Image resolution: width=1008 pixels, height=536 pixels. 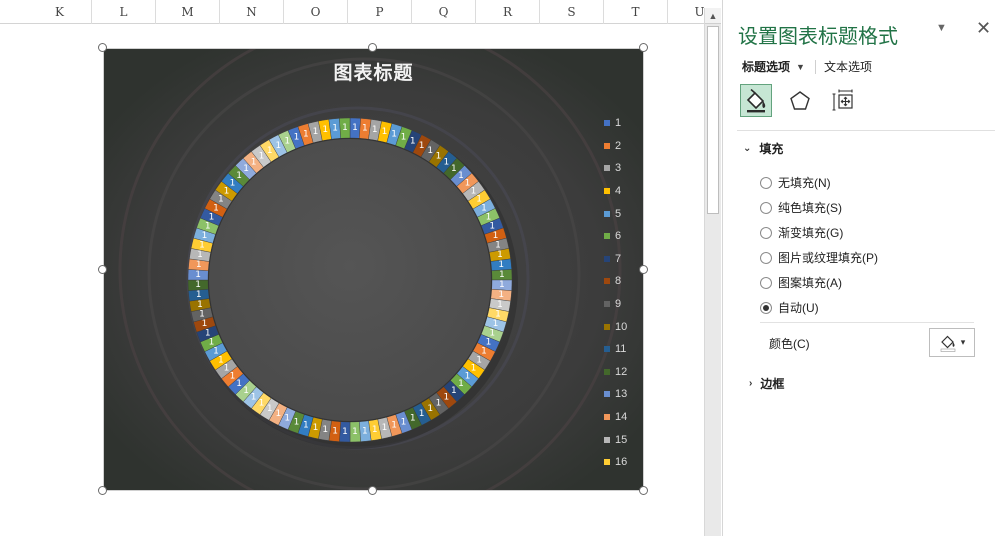 I want to click on legend-entry: 5, so click(x=624, y=213).